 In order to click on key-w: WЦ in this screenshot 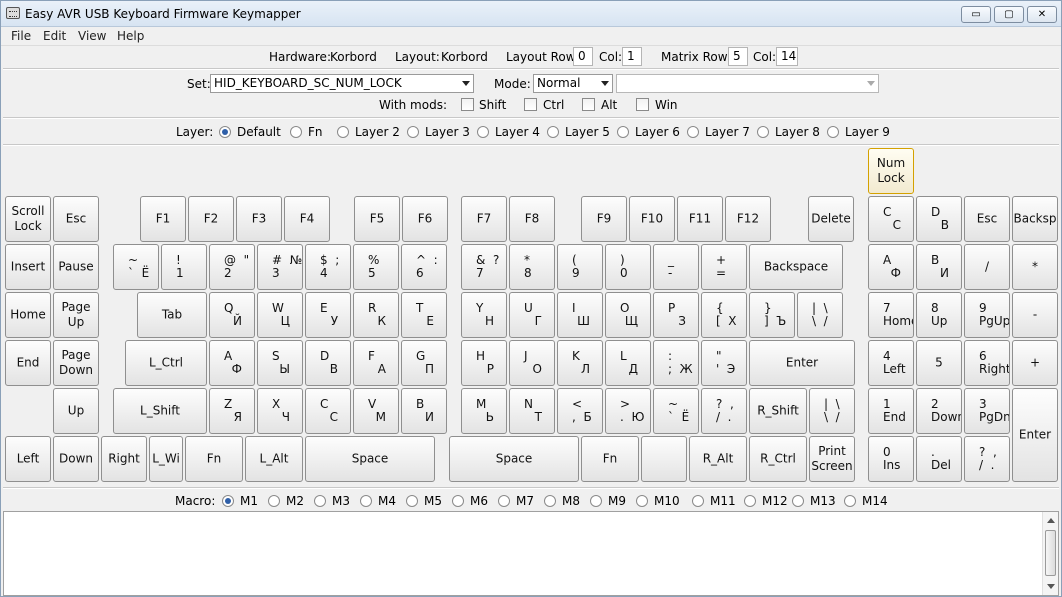, I will do `click(280, 315)`.